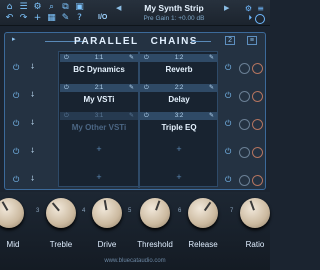  Describe the element at coordinates (102, 17) in the screenshot. I see `io-button: I/O` at that location.